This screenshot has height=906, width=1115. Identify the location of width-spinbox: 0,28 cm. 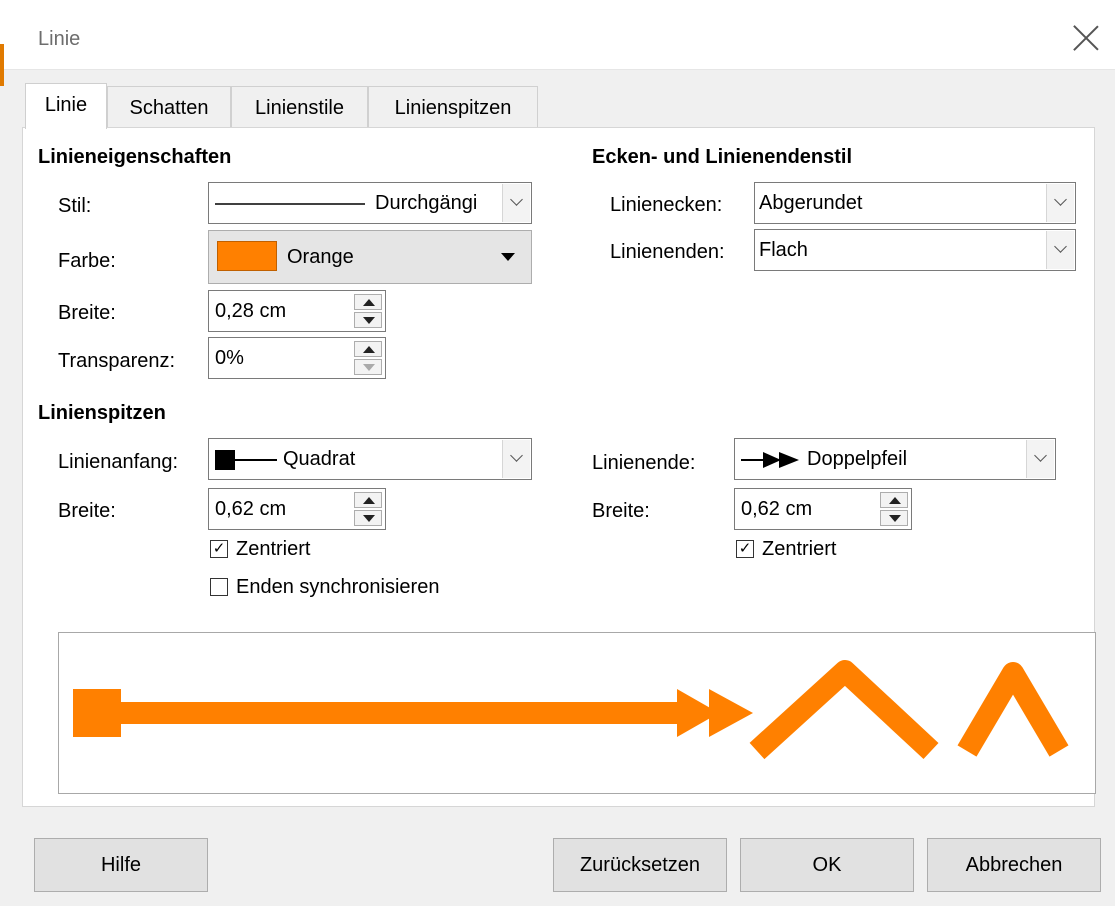
(297, 311).